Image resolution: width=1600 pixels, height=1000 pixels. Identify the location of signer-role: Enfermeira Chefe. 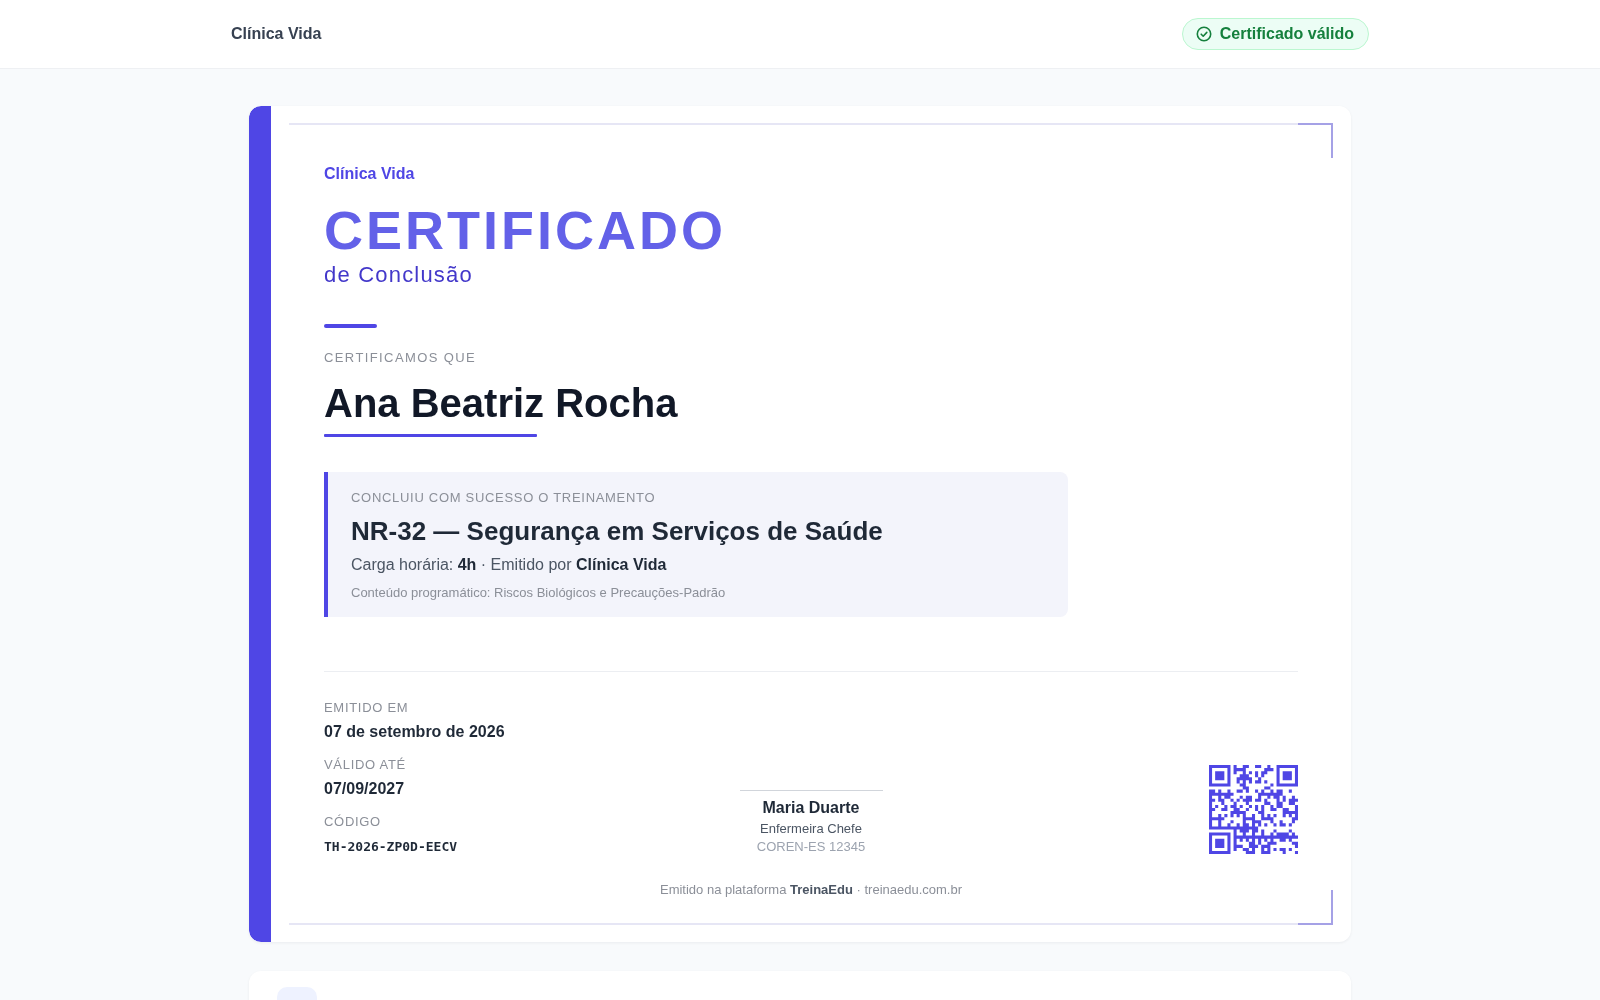
(811, 828).